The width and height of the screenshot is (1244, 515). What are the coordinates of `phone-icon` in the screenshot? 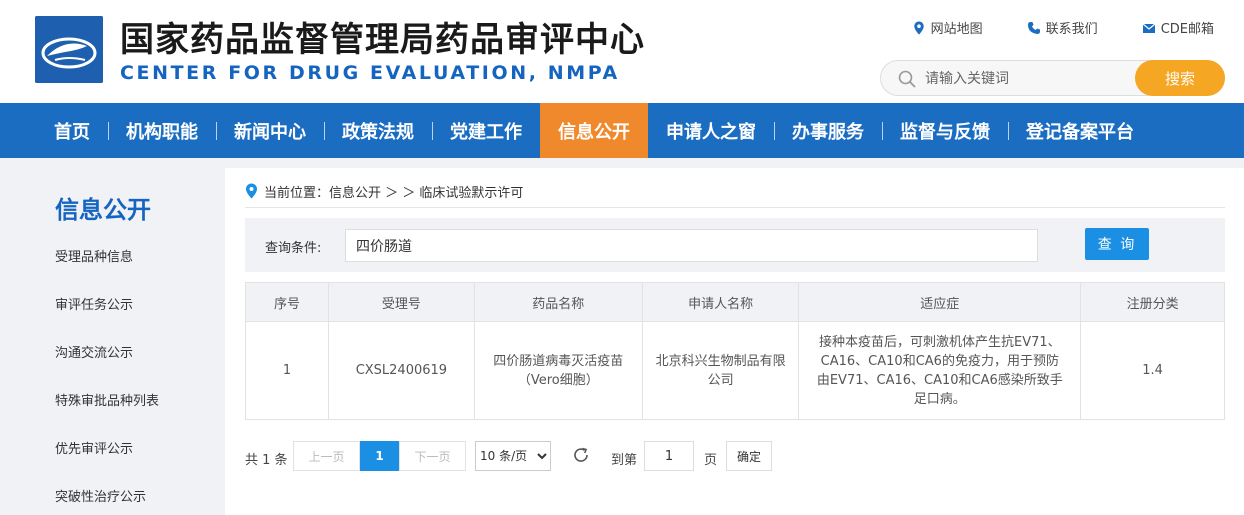 It's located at (1033, 27).